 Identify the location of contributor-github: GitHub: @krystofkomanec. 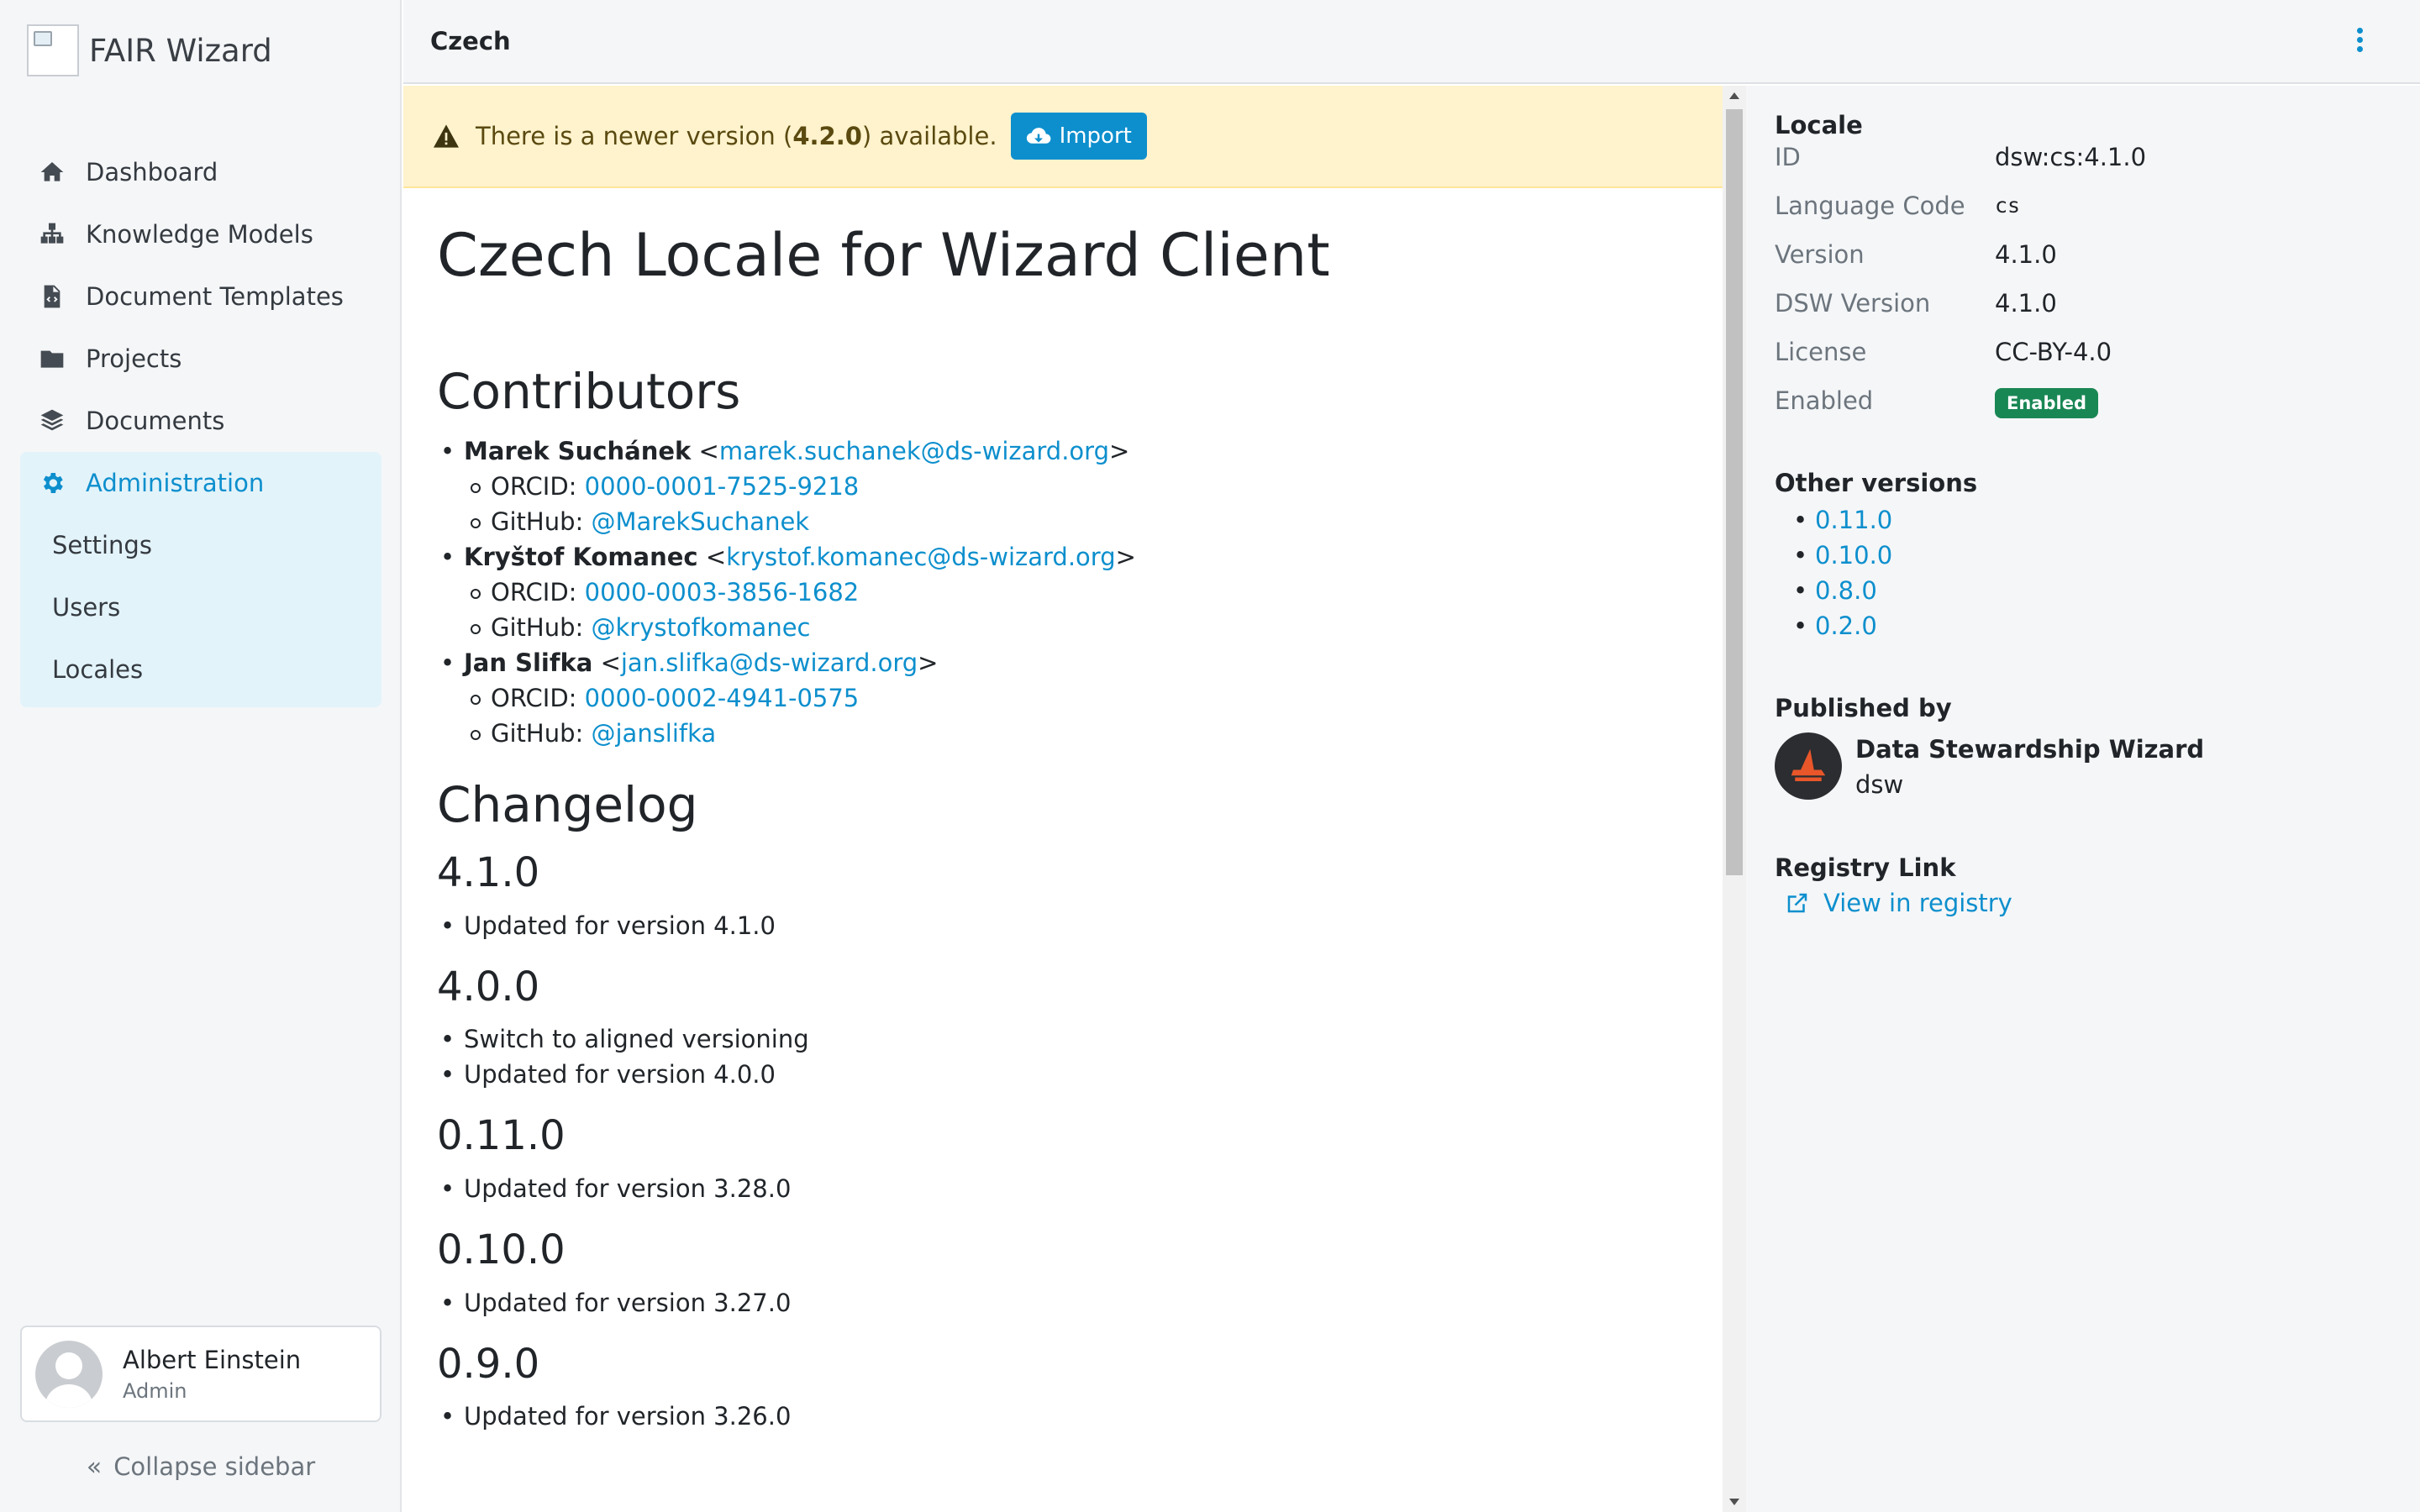
(1063, 627).